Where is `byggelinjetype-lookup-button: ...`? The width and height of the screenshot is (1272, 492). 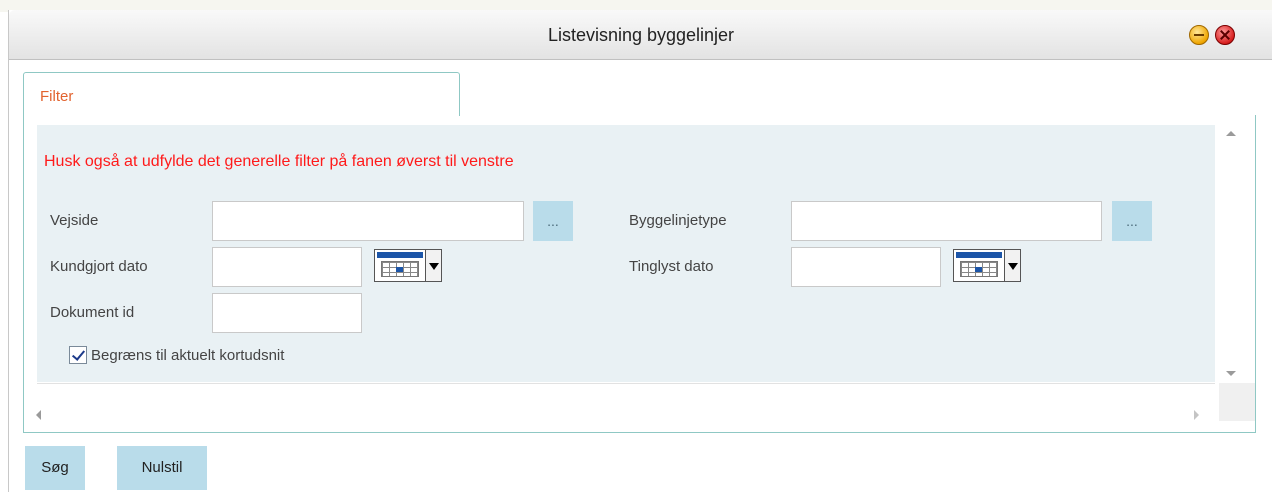 byggelinjetype-lookup-button: ... is located at coordinates (1132, 221).